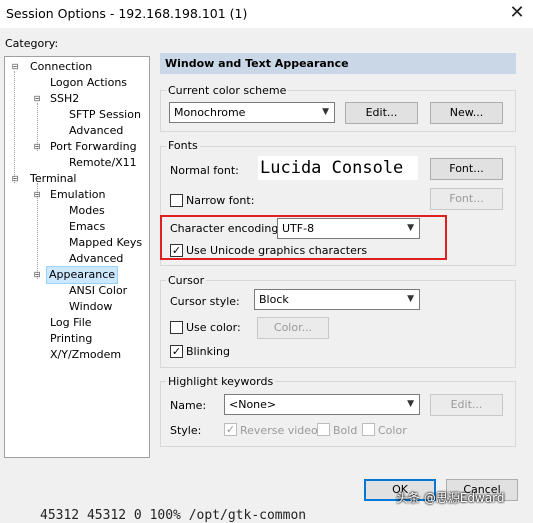  I want to click on close-icon: ✕, so click(517, 13).